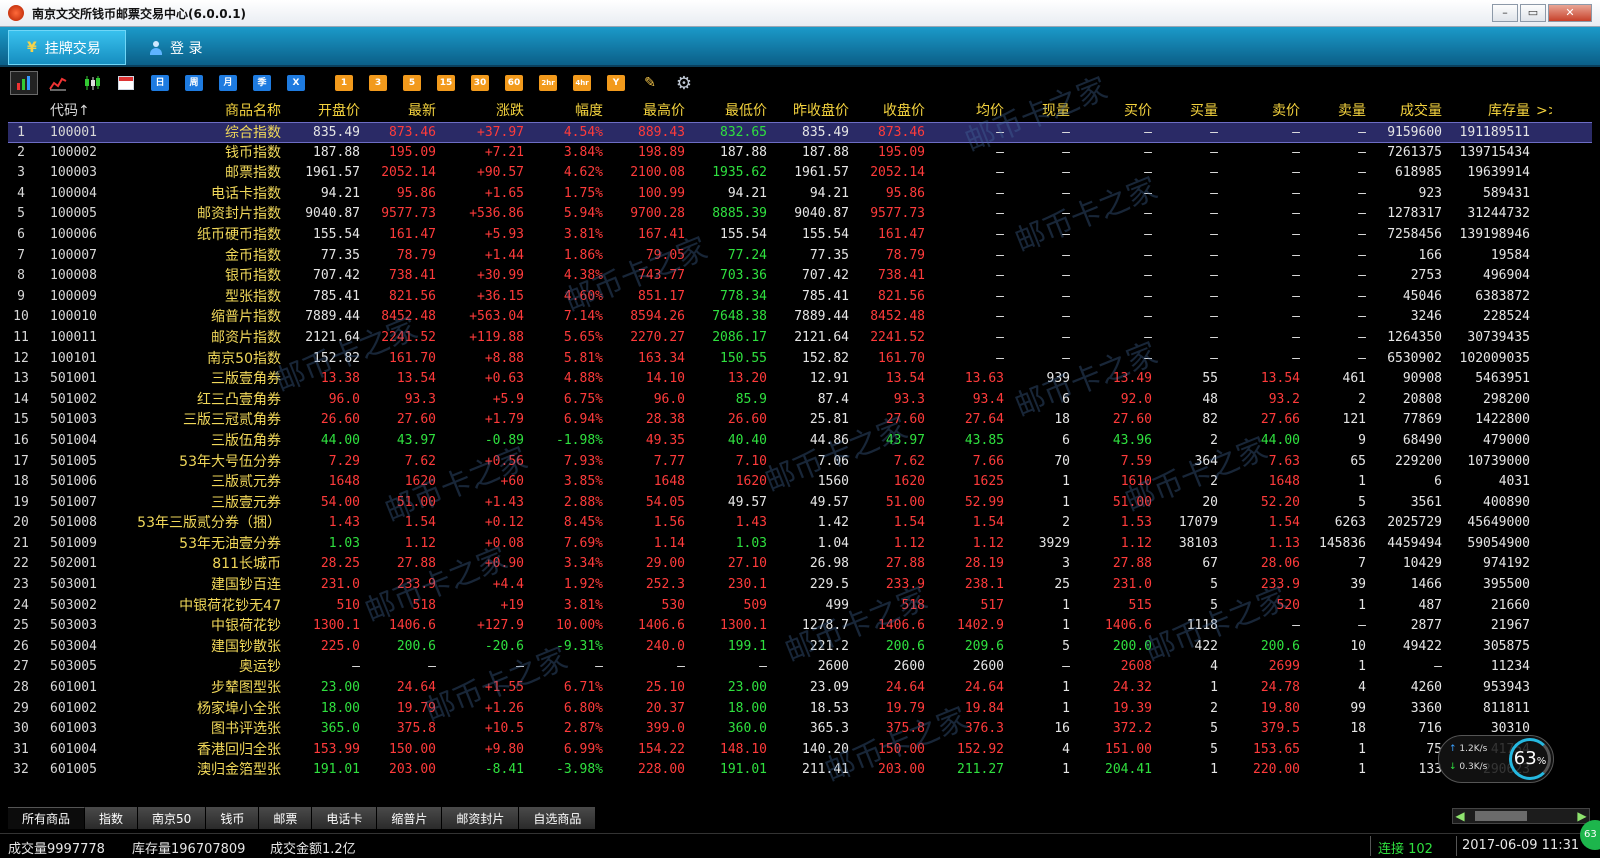 The height and width of the screenshot is (858, 1600). Describe the element at coordinates (446, 83) in the screenshot. I see `minute-15-button: 15` at that location.